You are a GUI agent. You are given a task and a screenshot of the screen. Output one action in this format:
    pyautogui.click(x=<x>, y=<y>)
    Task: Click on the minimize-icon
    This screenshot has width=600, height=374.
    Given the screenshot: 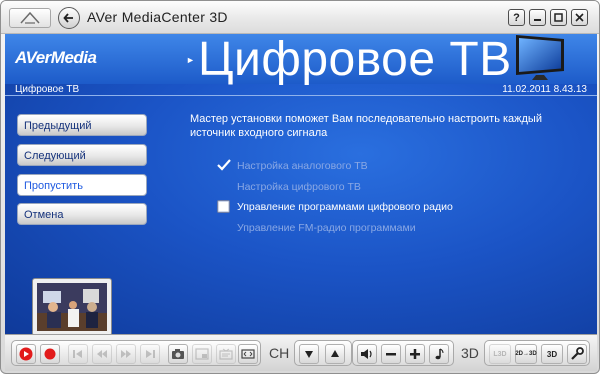 What is the action you would take?
    pyautogui.click(x=537, y=20)
    